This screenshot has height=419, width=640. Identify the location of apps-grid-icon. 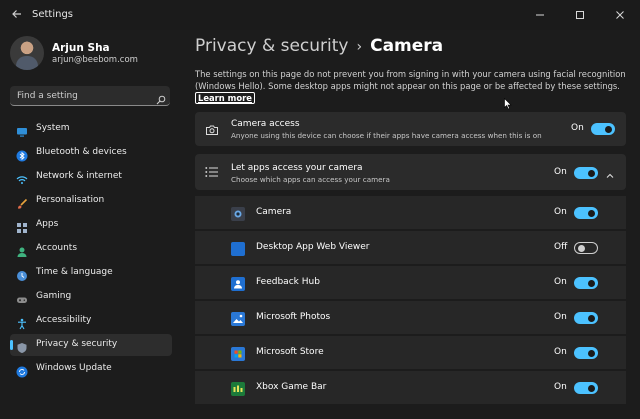
(22, 226).